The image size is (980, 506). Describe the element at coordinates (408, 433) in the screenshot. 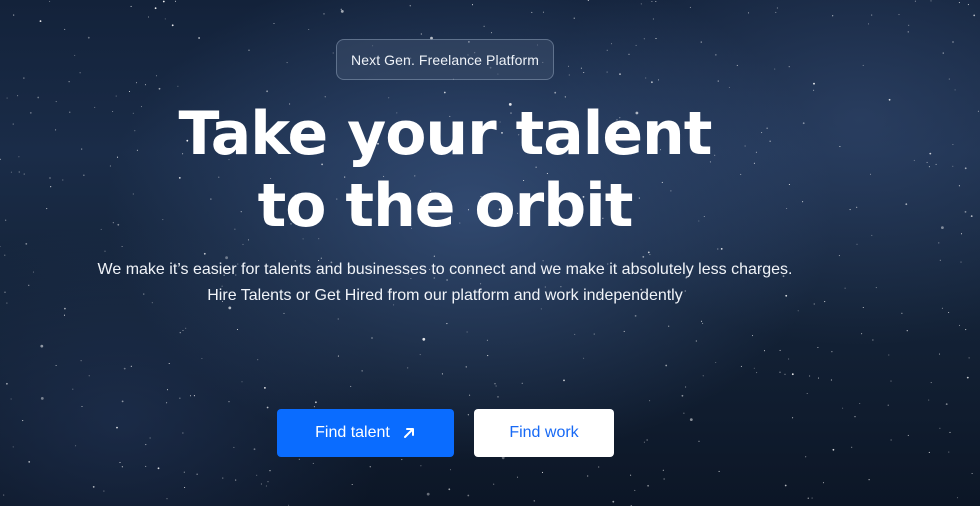

I see `arrow-up-right-icon` at that location.